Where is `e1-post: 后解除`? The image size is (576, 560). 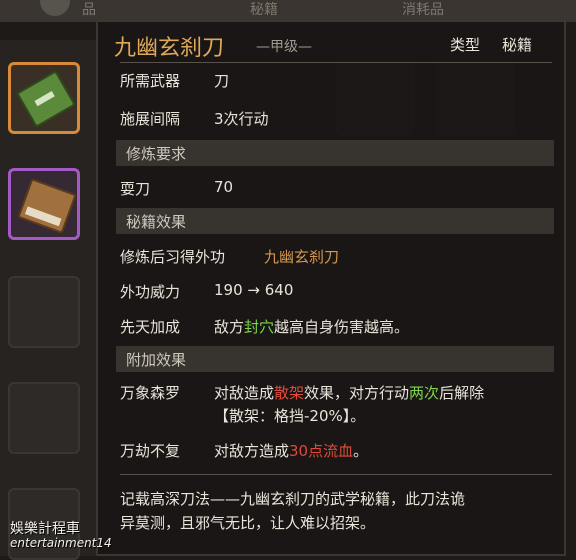 e1-post: 后解除 is located at coordinates (462, 393).